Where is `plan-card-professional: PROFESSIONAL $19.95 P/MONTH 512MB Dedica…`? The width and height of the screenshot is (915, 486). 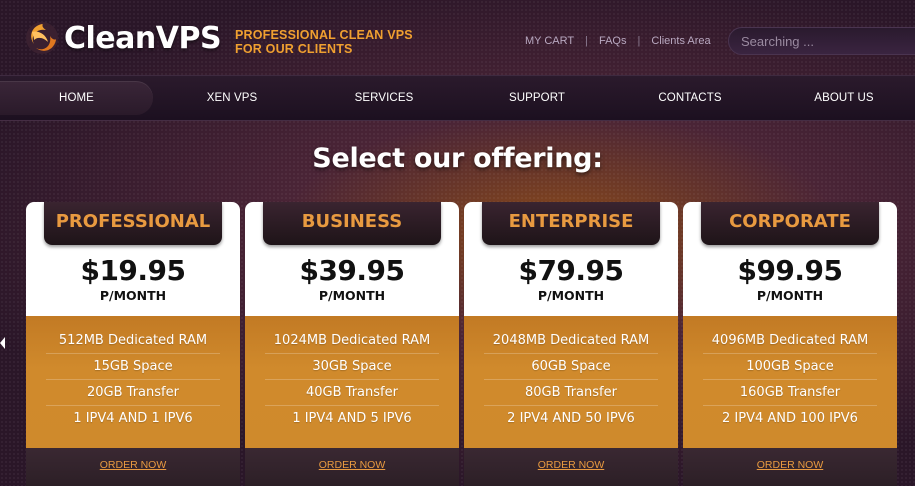
plan-card-professional: PROFESSIONAL $19.95 P/MONTH 512MB Dedica… is located at coordinates (133, 344).